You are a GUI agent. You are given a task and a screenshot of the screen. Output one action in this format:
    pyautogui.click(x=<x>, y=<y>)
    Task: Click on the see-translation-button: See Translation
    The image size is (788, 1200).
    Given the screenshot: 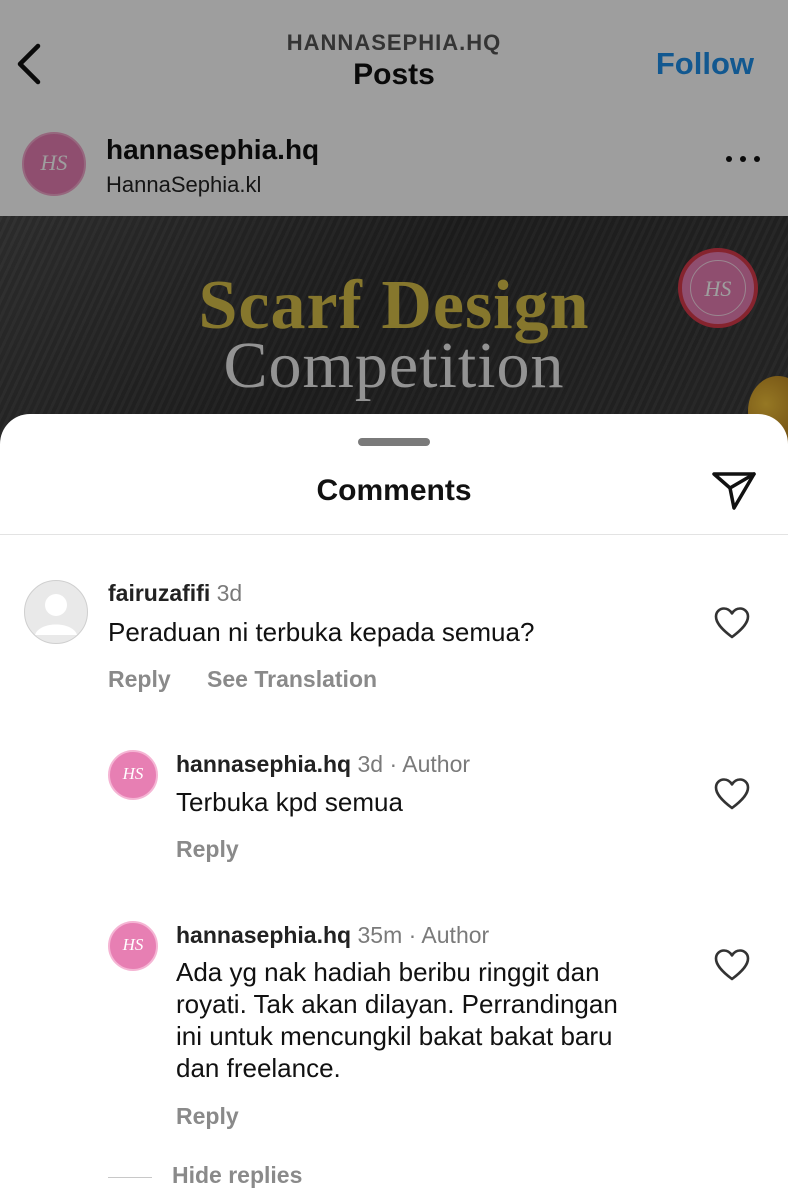 What is the action you would take?
    pyautogui.click(x=292, y=679)
    